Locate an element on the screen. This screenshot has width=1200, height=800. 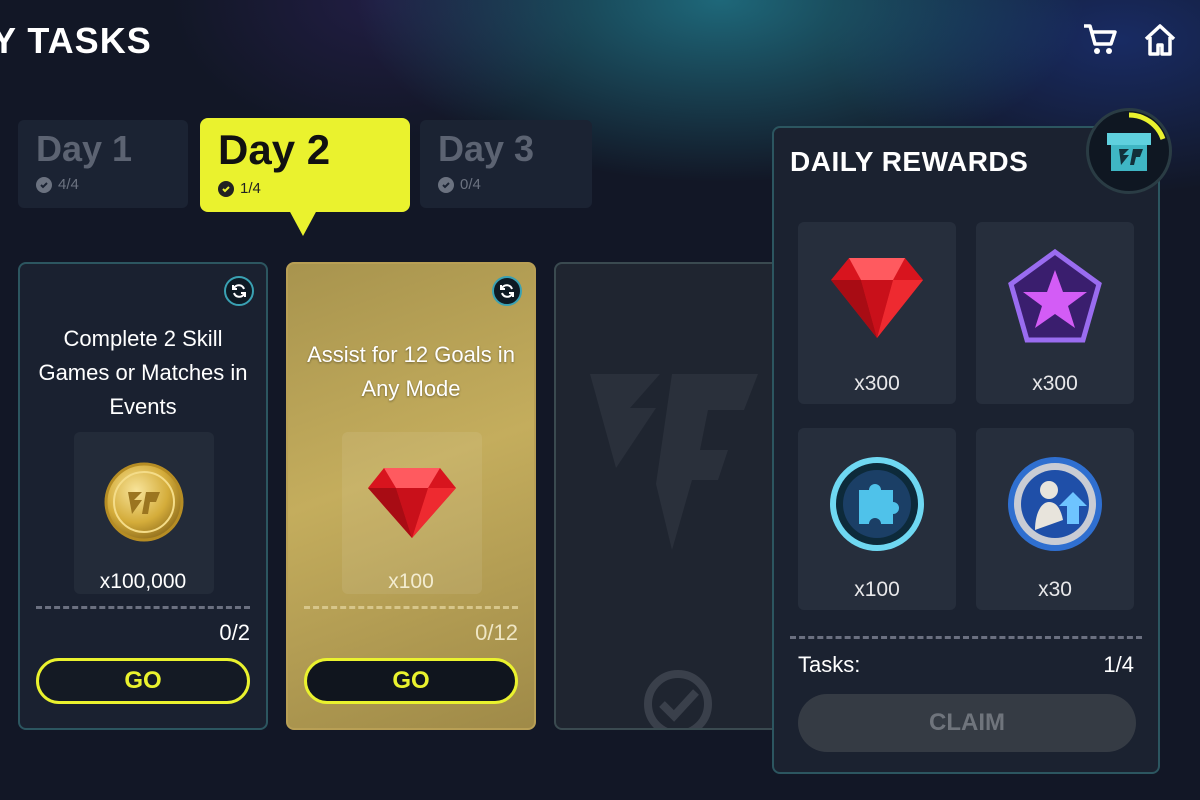
task-description: Assist for 12 Goals in Any Mode is located at coordinates (411, 371).